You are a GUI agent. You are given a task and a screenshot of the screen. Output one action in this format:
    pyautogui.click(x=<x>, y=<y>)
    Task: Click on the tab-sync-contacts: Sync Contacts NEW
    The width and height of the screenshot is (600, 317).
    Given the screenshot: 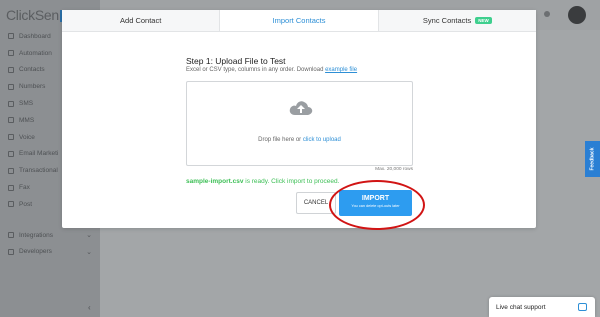 What is the action you would take?
    pyautogui.click(x=457, y=20)
    